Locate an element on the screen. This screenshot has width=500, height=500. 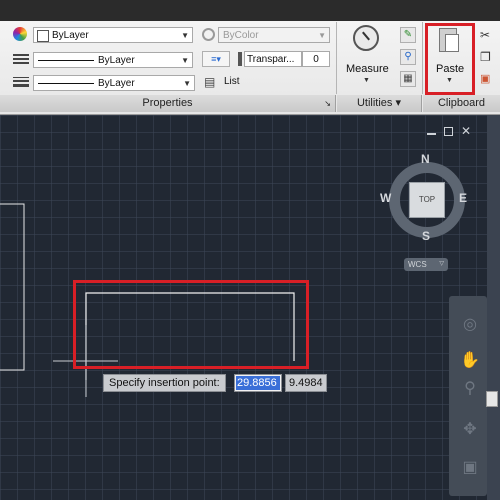
select-filter-icon: ⚲ is located at coordinates (408, 57).